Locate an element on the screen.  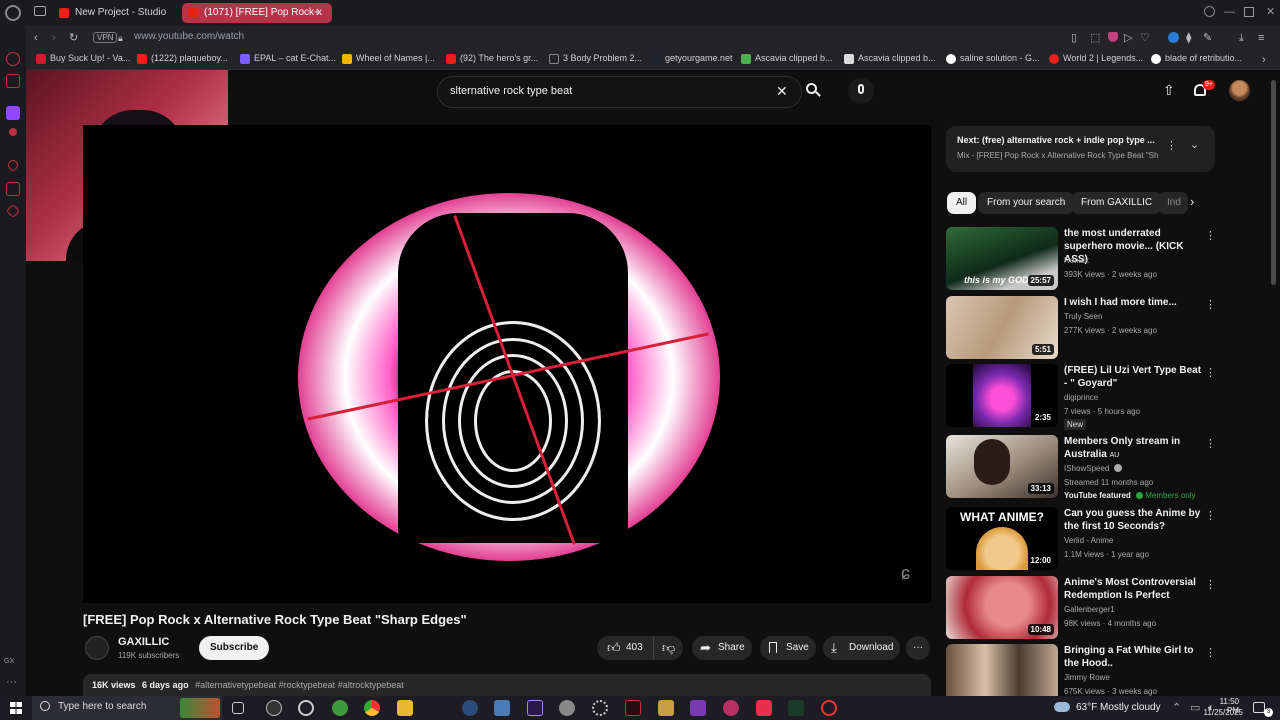
sidebar-heart-icon is located at coordinates (13, 165).